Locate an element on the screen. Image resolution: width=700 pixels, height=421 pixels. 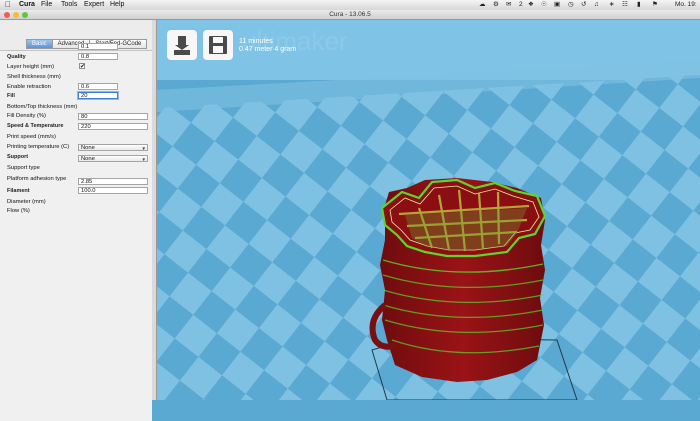
section-filament: Filament is located at coordinates (18, 191).